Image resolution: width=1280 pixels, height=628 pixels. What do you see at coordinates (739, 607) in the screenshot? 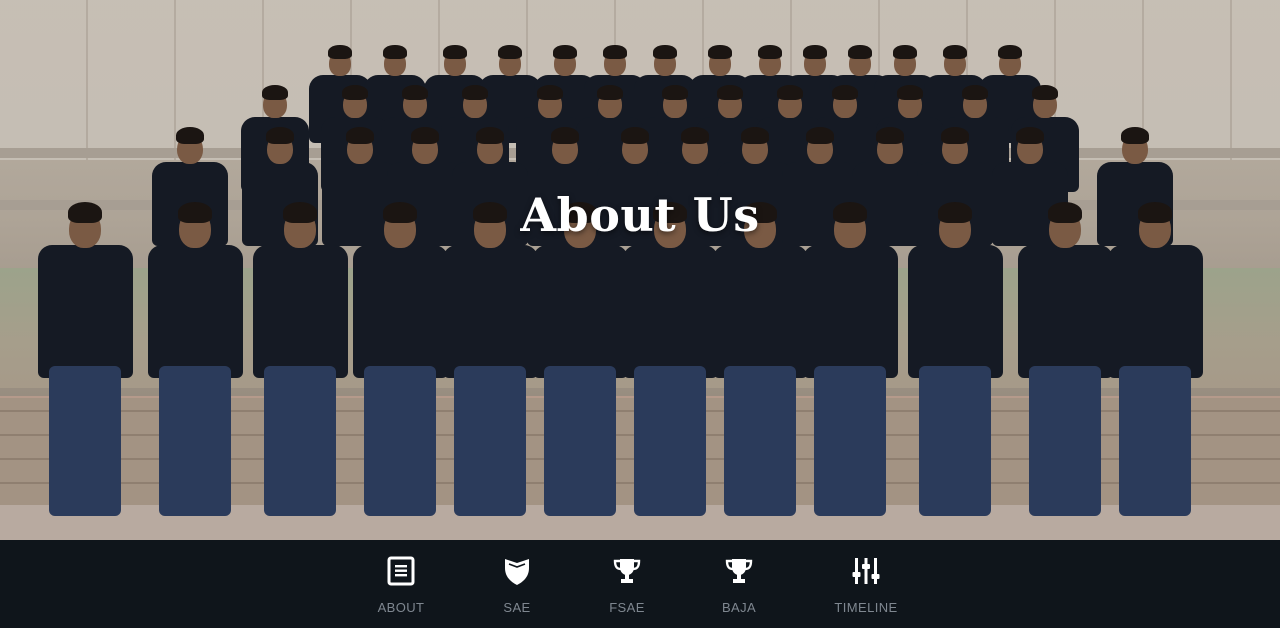
I see `nav-label-baja: BAJA` at bounding box center [739, 607].